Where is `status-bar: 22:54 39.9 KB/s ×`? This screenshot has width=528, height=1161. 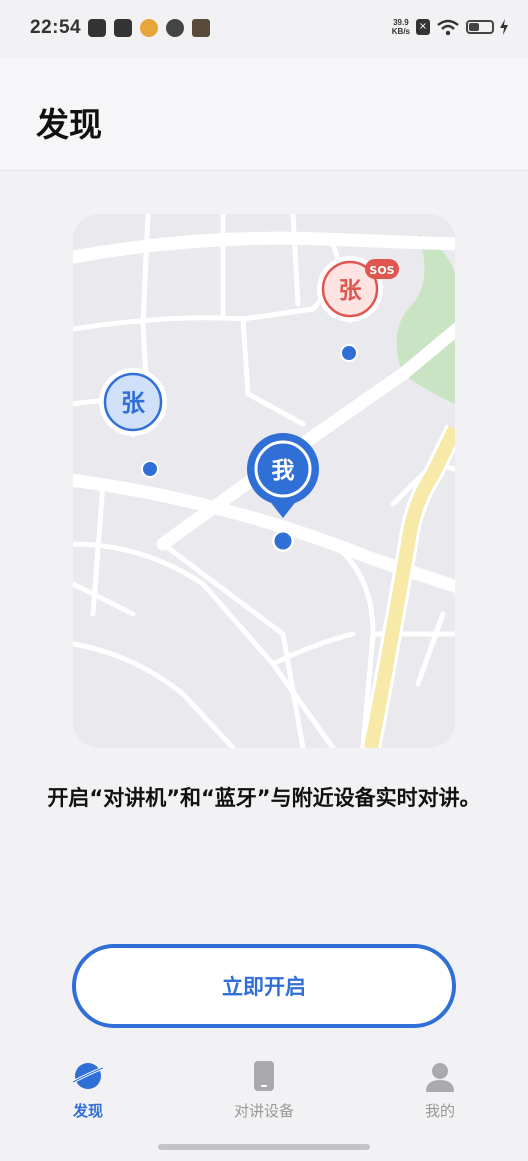 status-bar: 22:54 39.9 KB/s × is located at coordinates (264, 29).